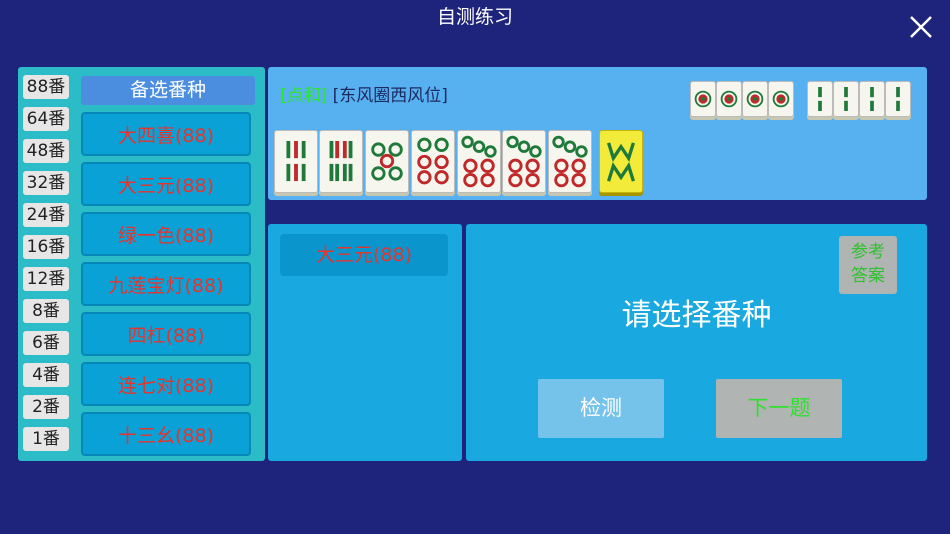 The image size is (950, 534). Describe the element at coordinates (387, 161) in the screenshot. I see `tile-5-circle` at that location.